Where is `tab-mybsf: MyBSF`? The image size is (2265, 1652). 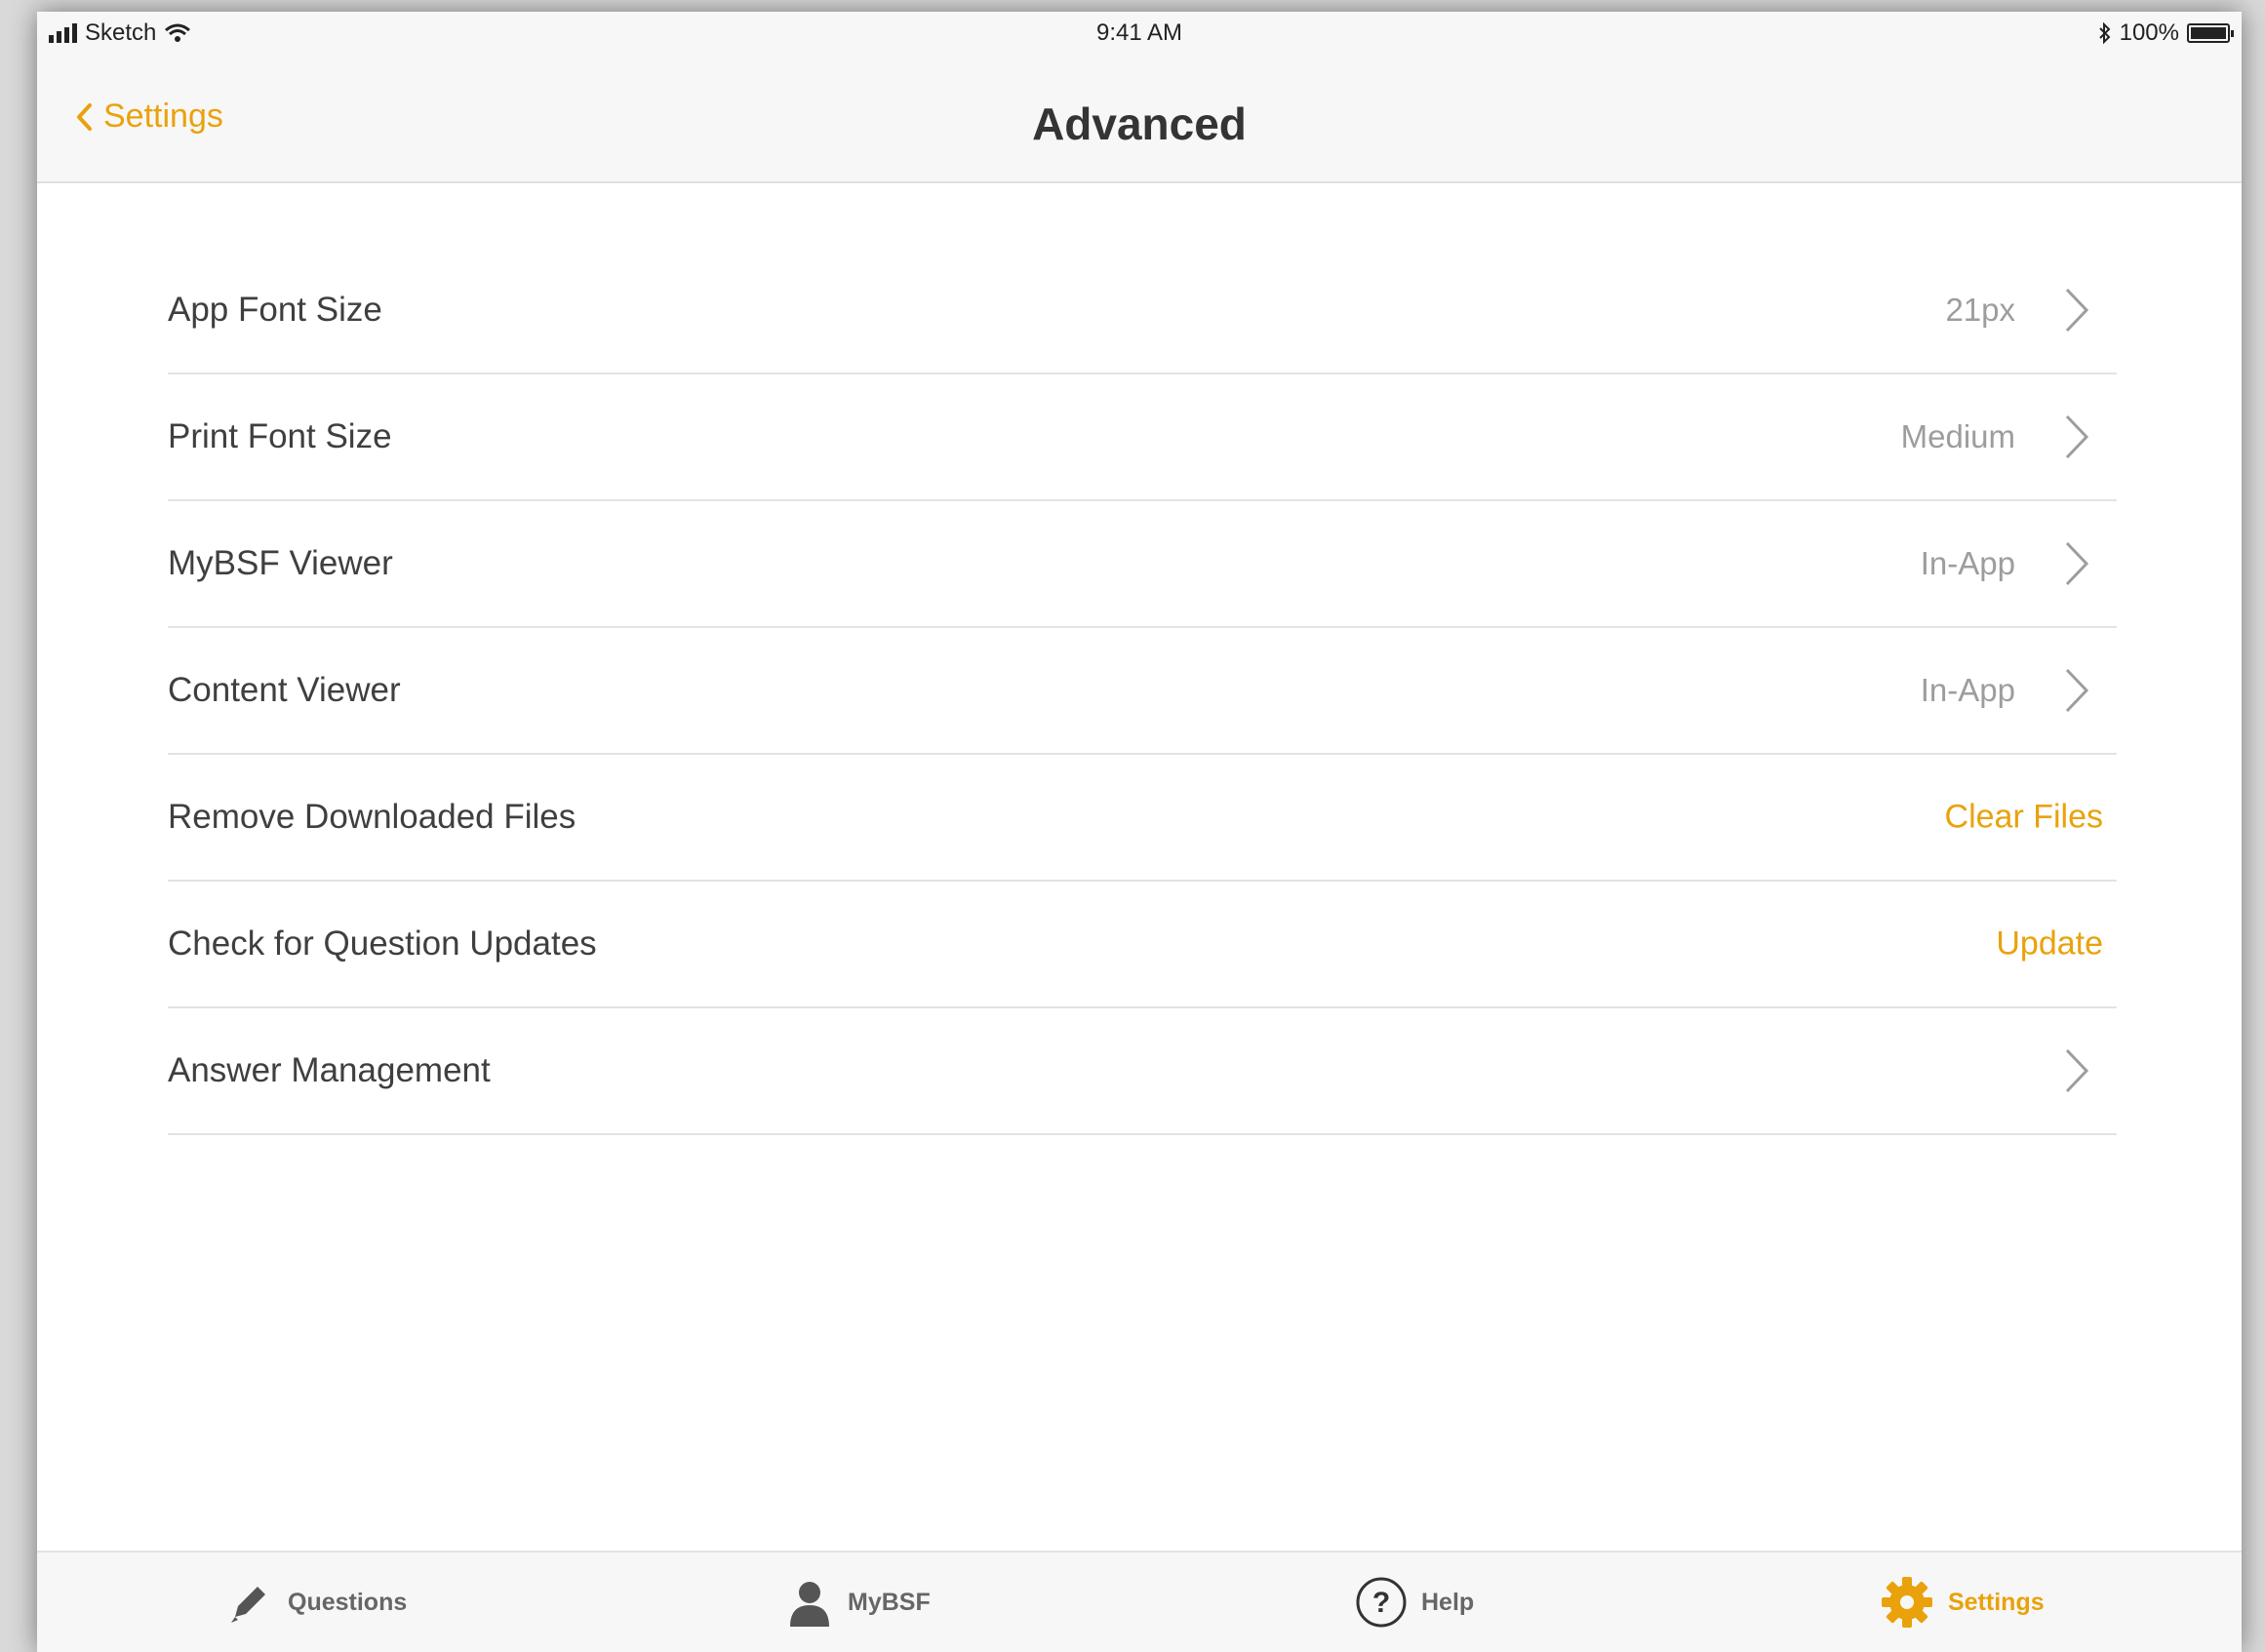
tab-mybsf: MyBSF is located at coordinates (858, 1602).